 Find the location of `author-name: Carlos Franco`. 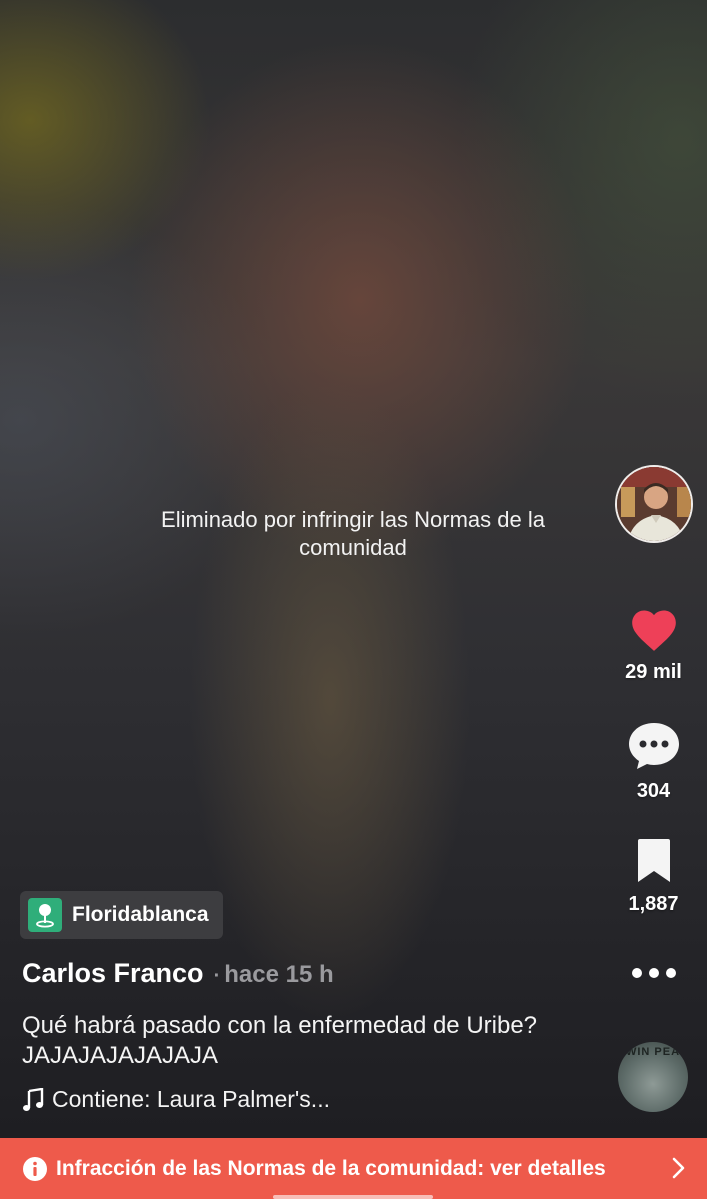

author-name: Carlos Franco is located at coordinates (113, 973).